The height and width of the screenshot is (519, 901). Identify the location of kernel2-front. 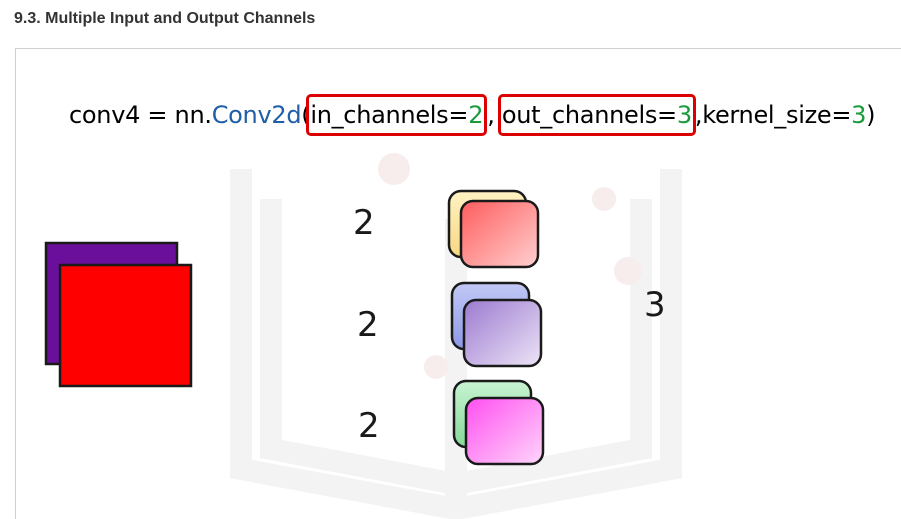
(502, 333).